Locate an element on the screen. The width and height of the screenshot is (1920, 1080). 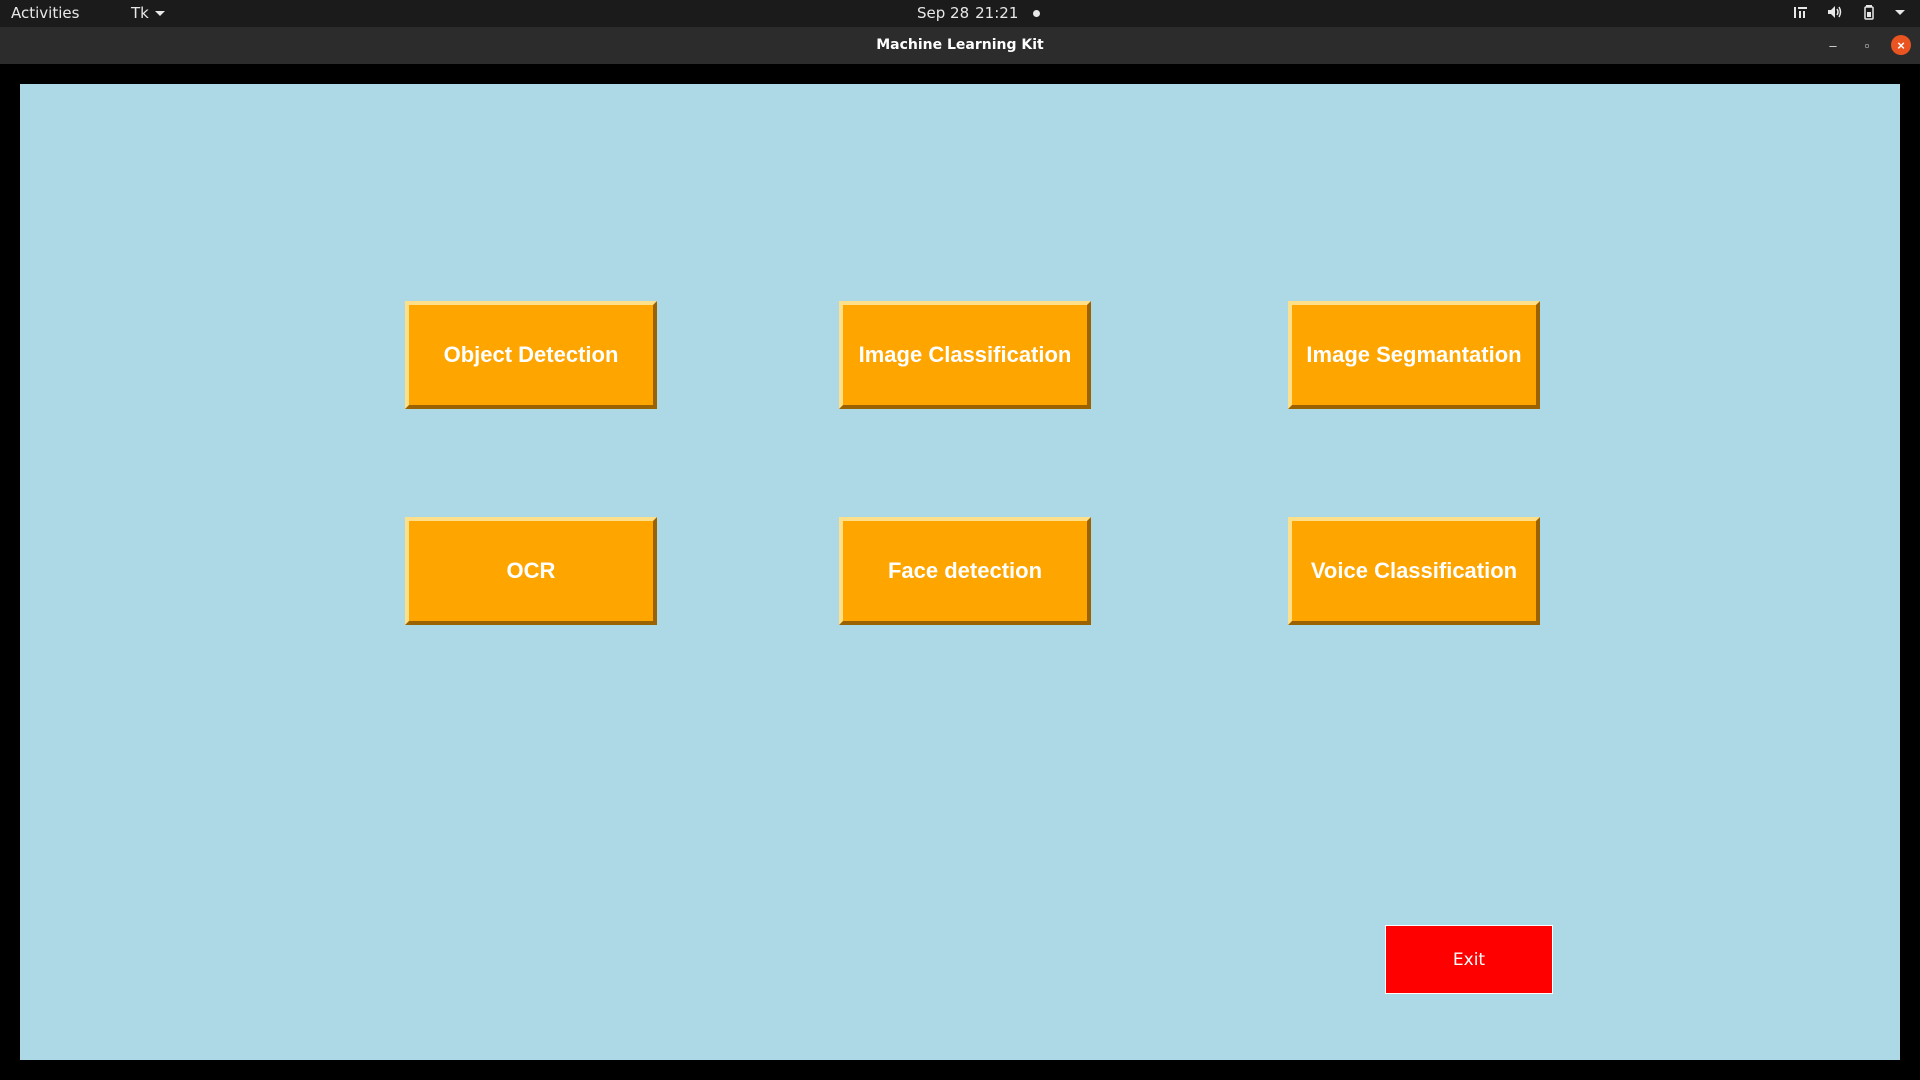
image-classification-button: Image Classification is located at coordinates (965, 355).